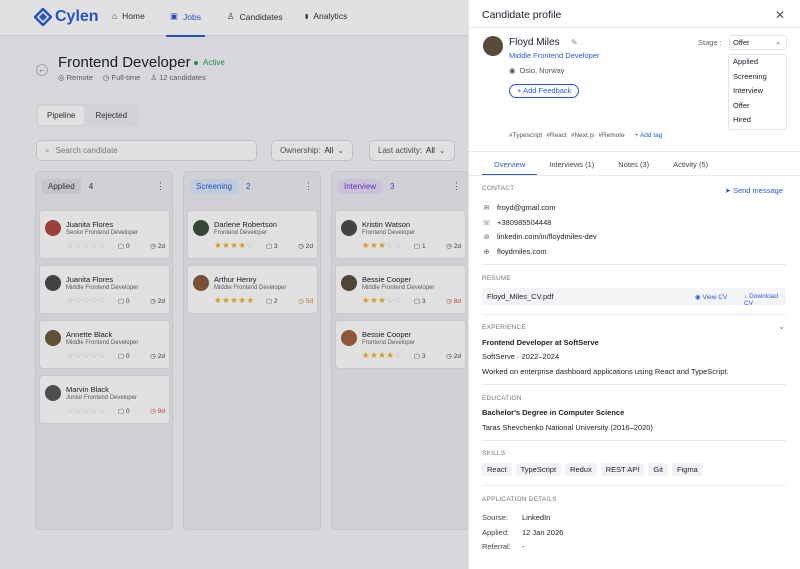  I want to click on contact-phone: ☏ +380985504448, so click(516, 222).